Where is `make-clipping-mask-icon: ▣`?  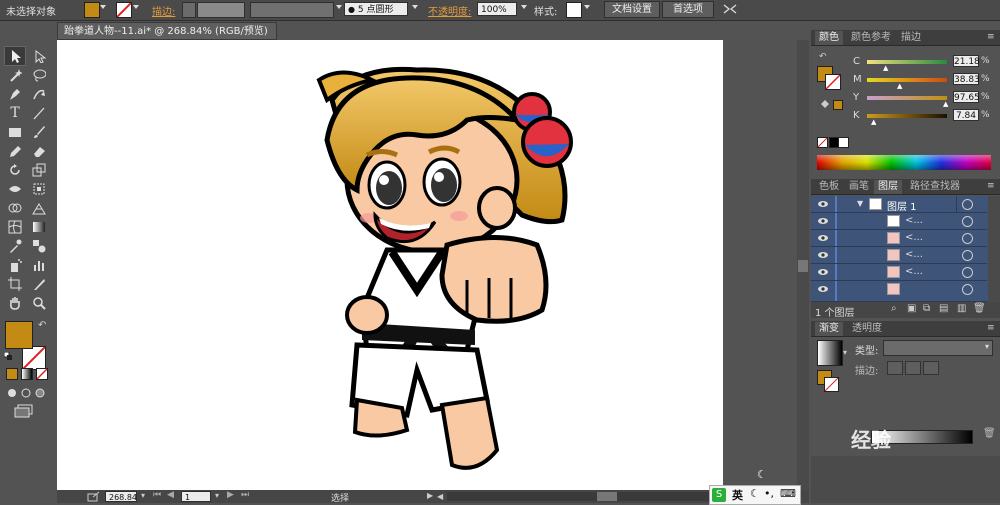 make-clipping-mask-icon: ▣ is located at coordinates (911, 308).